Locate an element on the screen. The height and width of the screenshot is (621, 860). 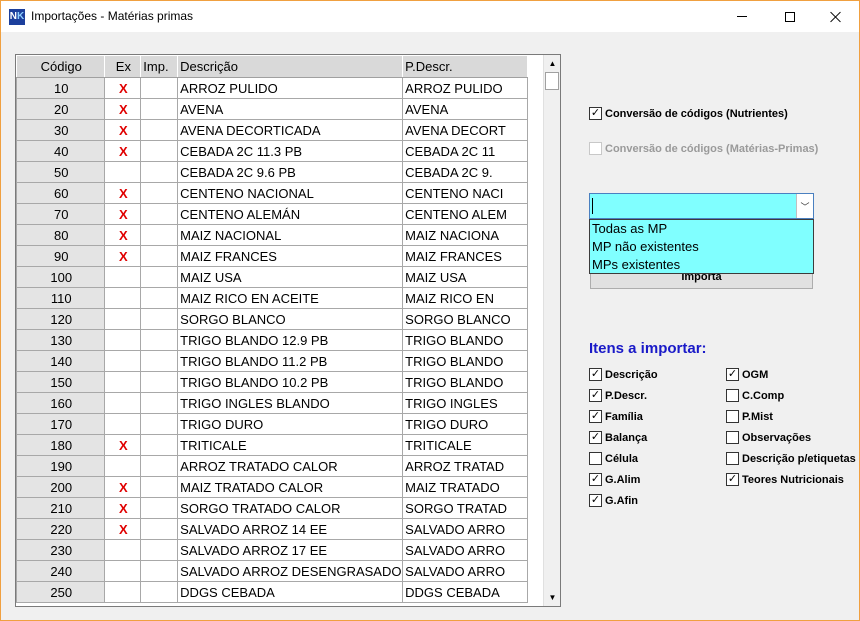
table-row: 230 SALVADO ARROZ 17 EE SALVADO ARRO is located at coordinates (272, 550).